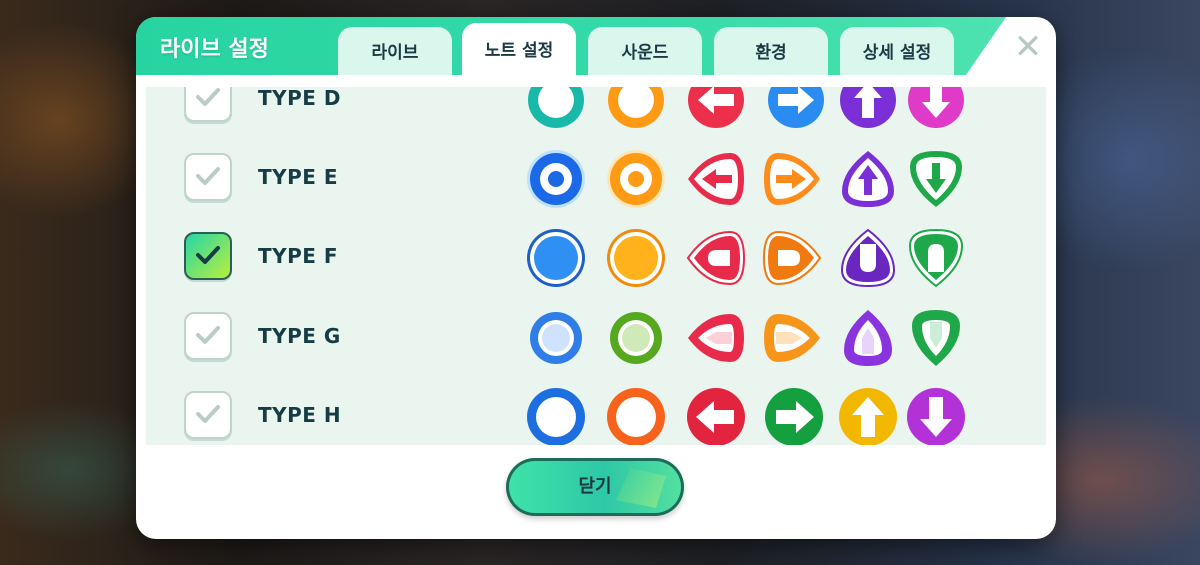 Image resolution: width=1200 pixels, height=565 pixels. I want to click on blue-target-note-icon, so click(556, 179).